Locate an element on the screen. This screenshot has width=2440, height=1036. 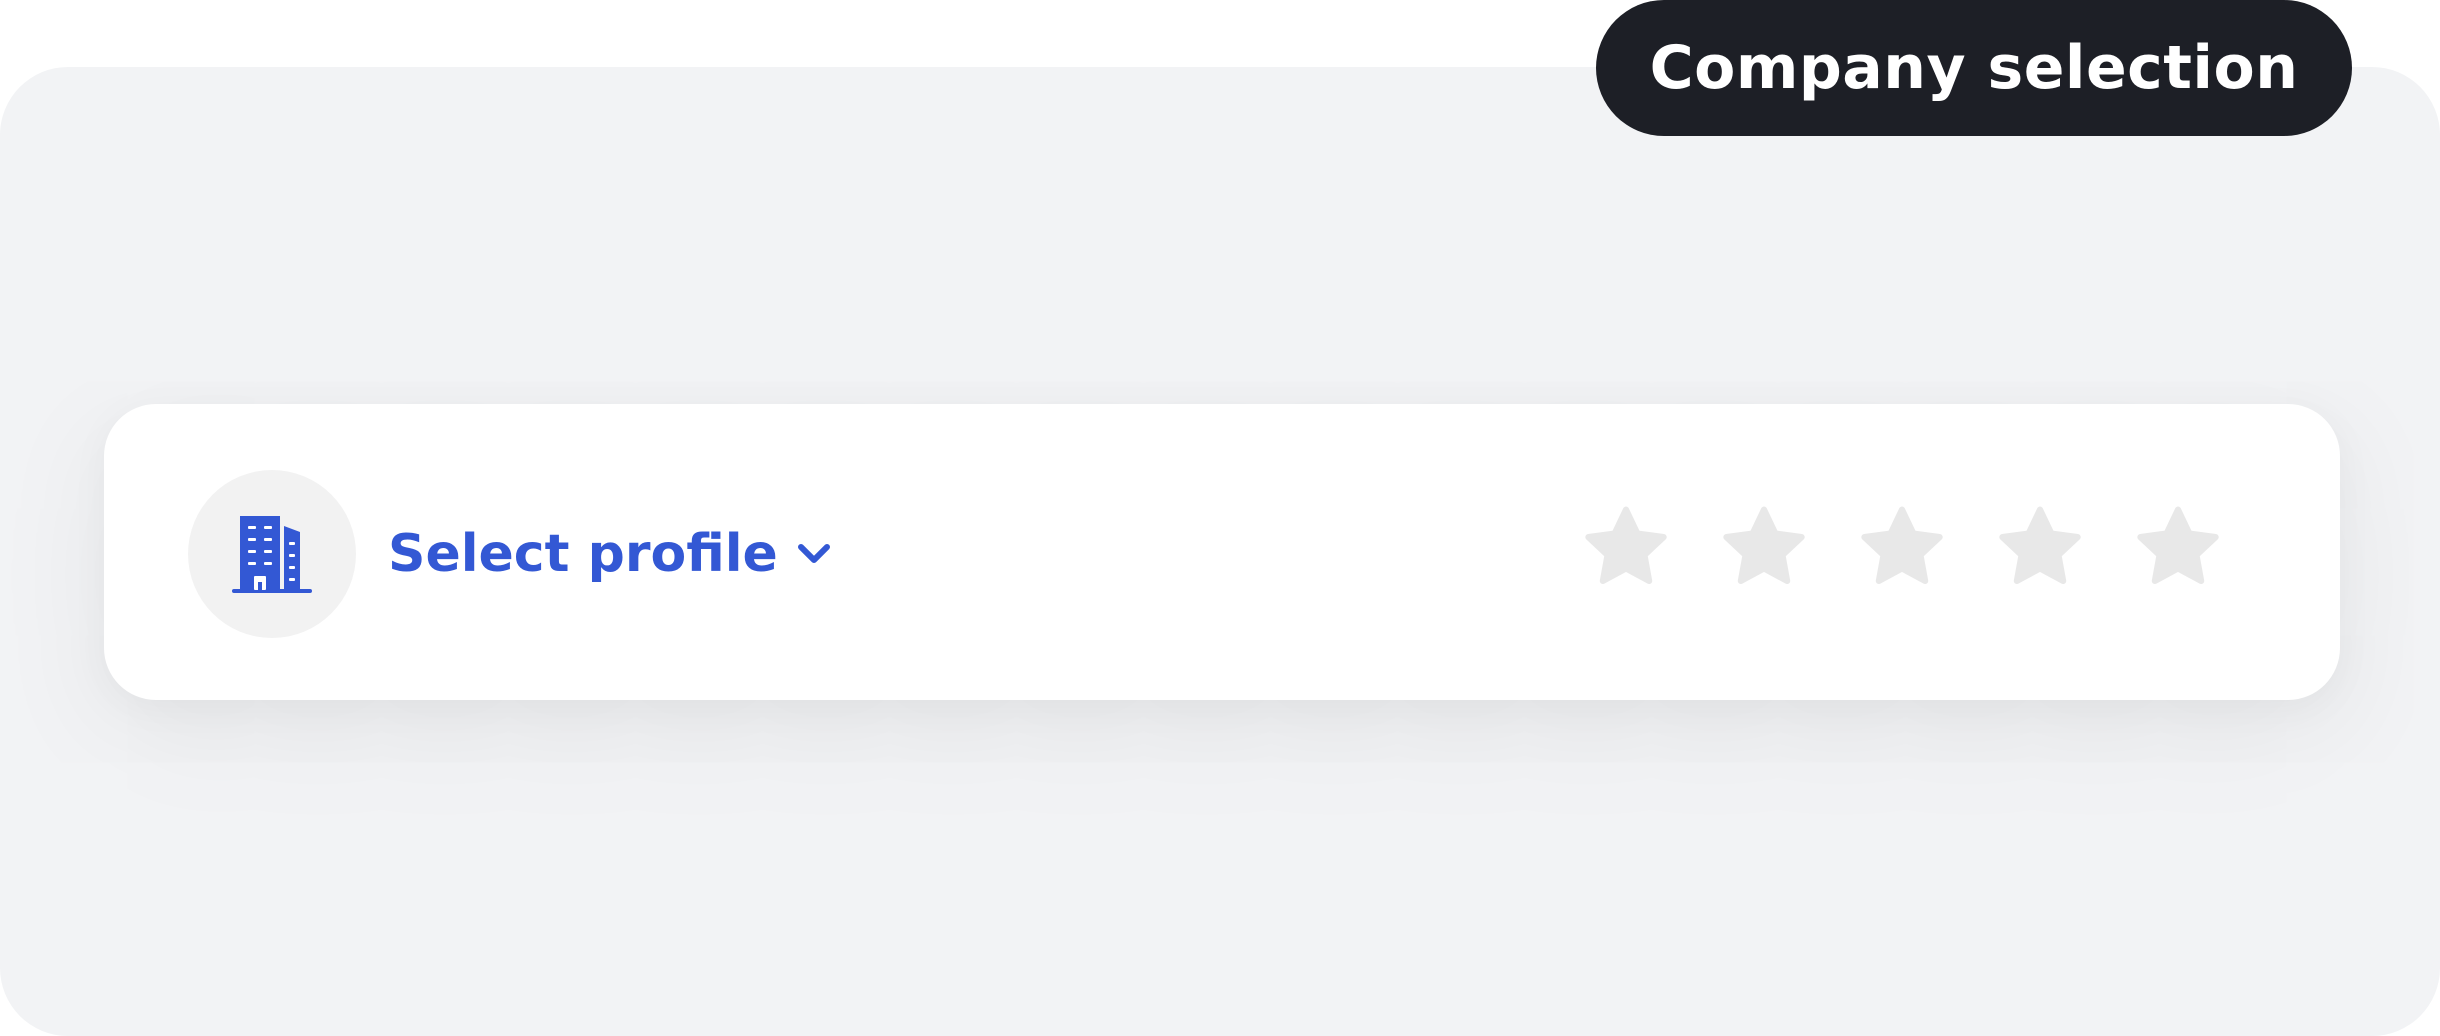
section-tag: Company selection is located at coordinates (1974, 68).